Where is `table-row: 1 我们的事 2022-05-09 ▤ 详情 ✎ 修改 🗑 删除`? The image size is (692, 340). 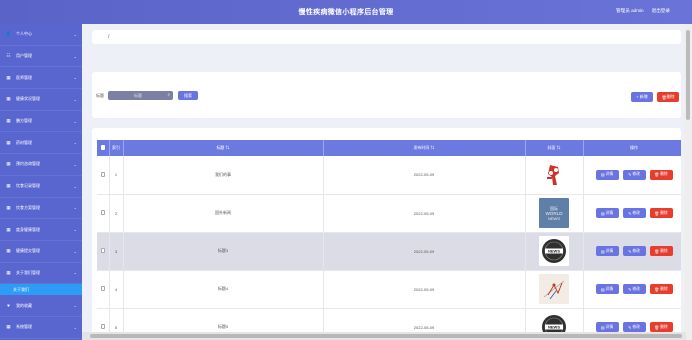
table-row: 1 我们的事 2022-05-09 ▤ 详情 ✎ 修改 🗑 删除 is located at coordinates (389, 175).